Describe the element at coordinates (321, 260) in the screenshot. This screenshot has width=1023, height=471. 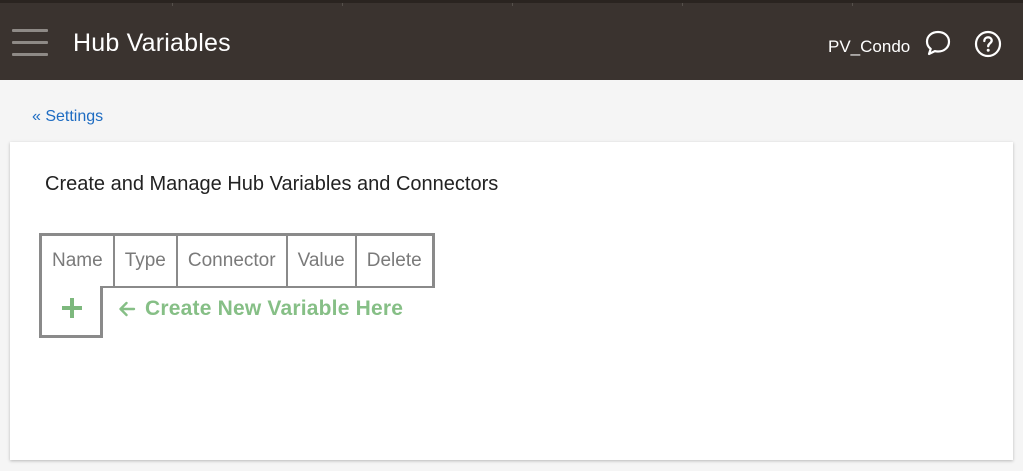
I see `column-header-value: Value` at that location.